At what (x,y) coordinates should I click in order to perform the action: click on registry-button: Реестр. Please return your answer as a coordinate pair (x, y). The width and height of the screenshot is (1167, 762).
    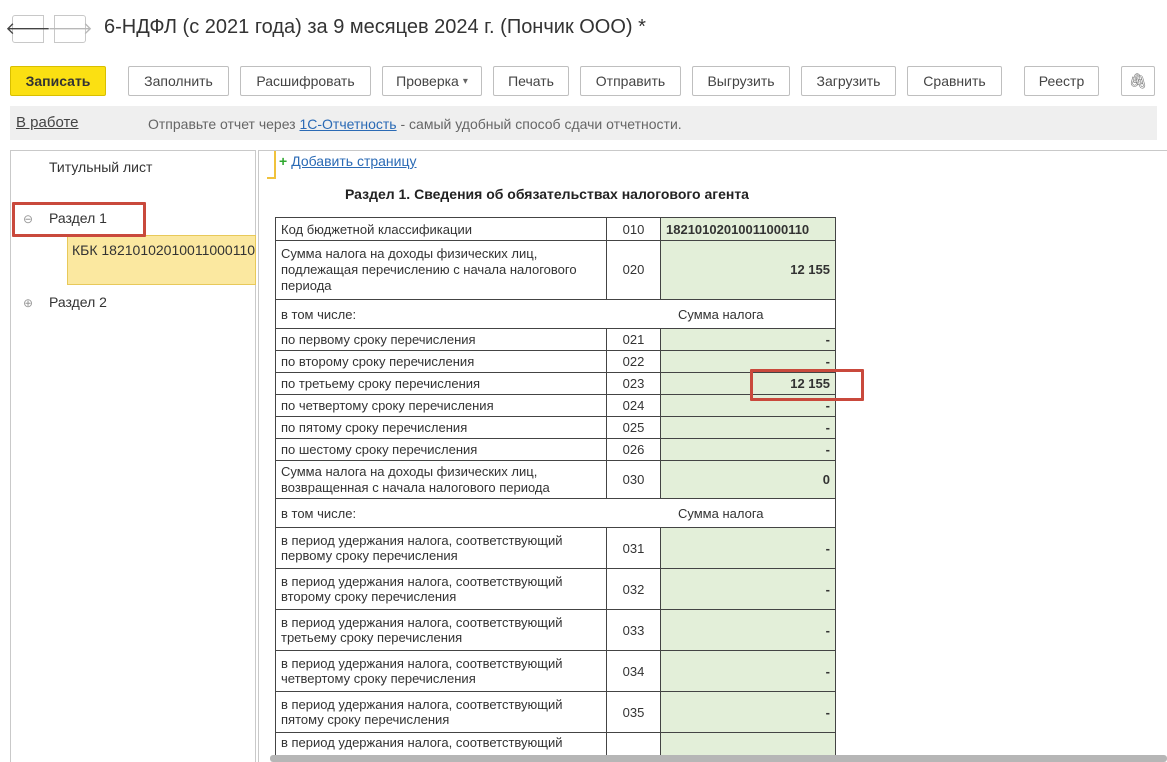
    Looking at the image, I should click on (1061, 81).